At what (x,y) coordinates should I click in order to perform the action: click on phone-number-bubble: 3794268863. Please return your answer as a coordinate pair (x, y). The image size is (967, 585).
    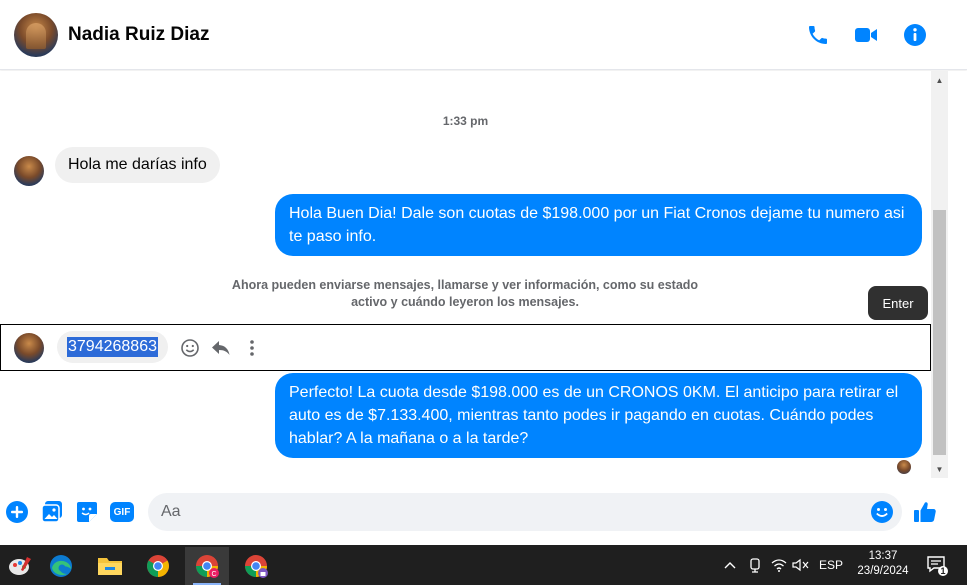
    Looking at the image, I should click on (112, 347).